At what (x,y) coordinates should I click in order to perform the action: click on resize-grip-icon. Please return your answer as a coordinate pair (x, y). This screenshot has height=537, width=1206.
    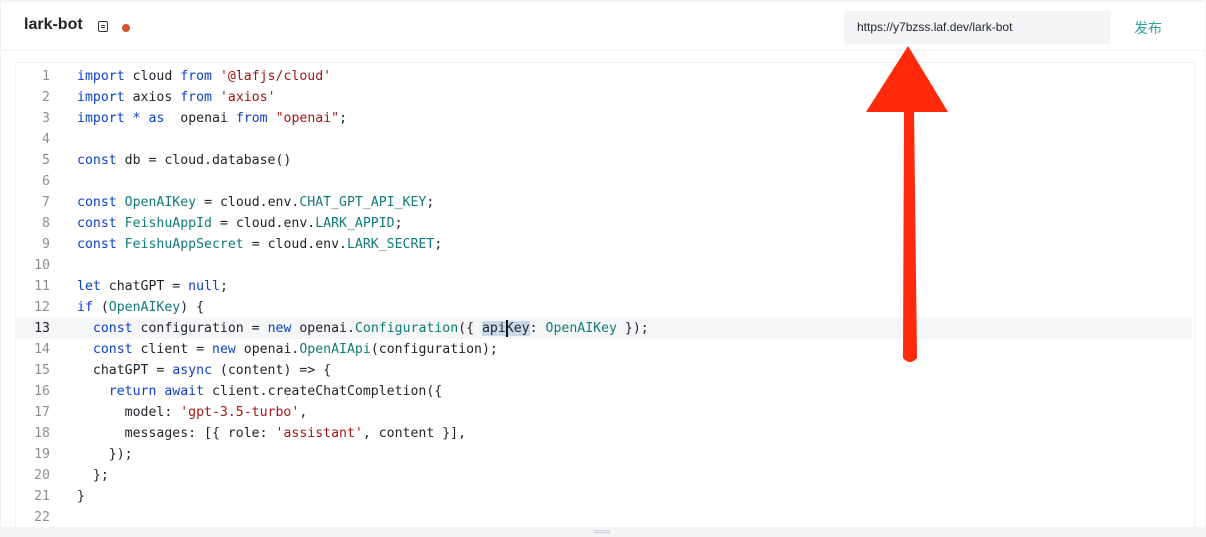
    Looking at the image, I should click on (602, 531).